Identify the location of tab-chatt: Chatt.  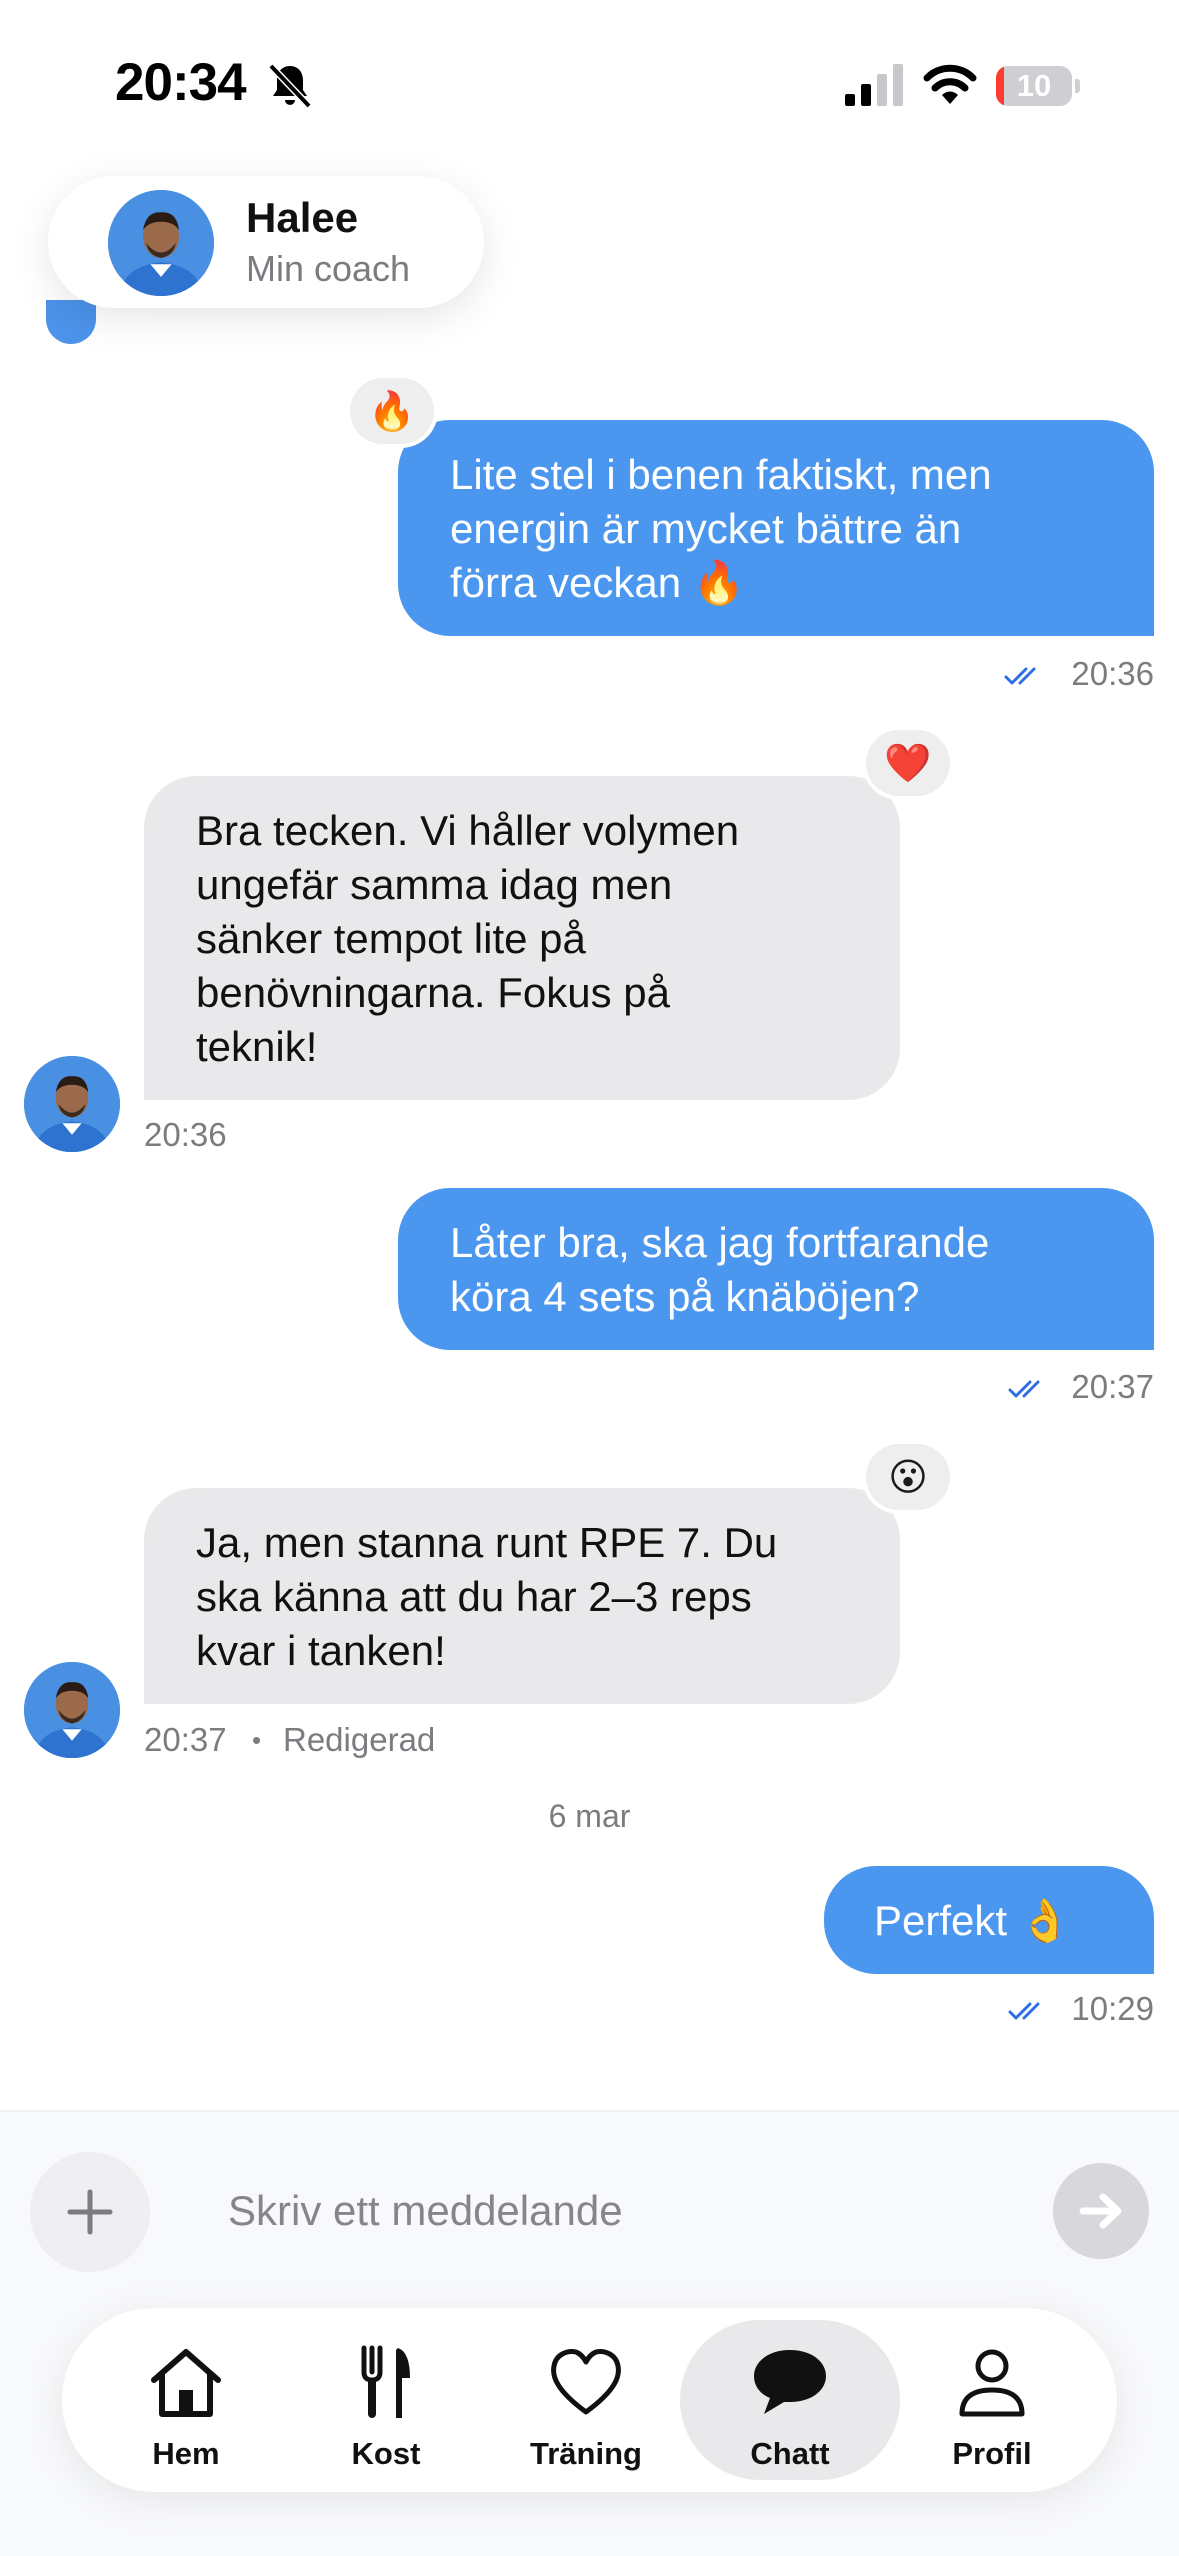
(790, 2400).